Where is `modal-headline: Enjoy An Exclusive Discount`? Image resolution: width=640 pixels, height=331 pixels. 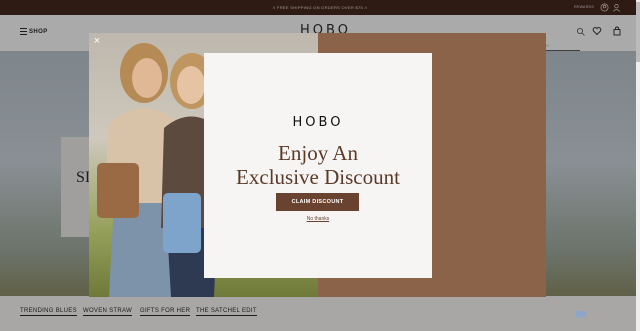 modal-headline: Enjoy An Exclusive Discount is located at coordinates (318, 165).